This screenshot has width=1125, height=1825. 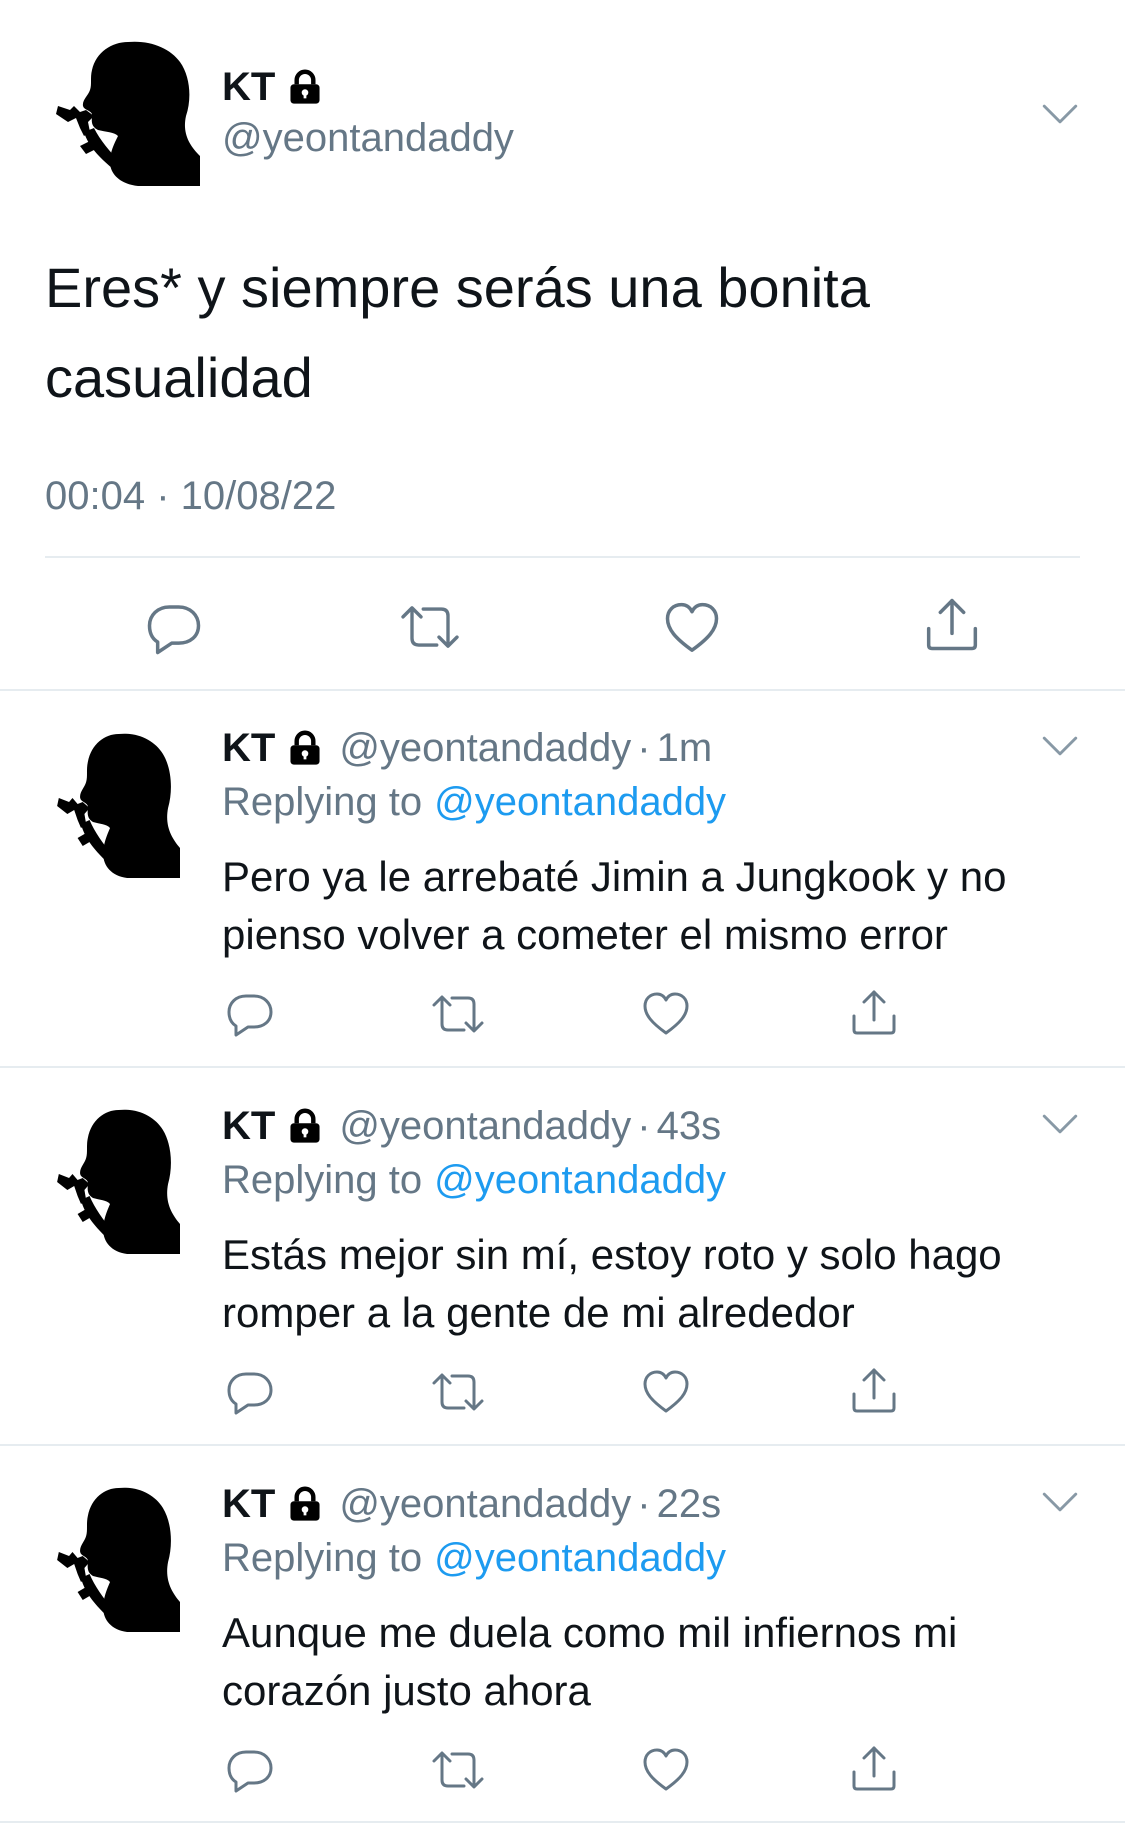 I want to click on timestamp: 00:04 · 10/08/22, so click(x=190, y=496).